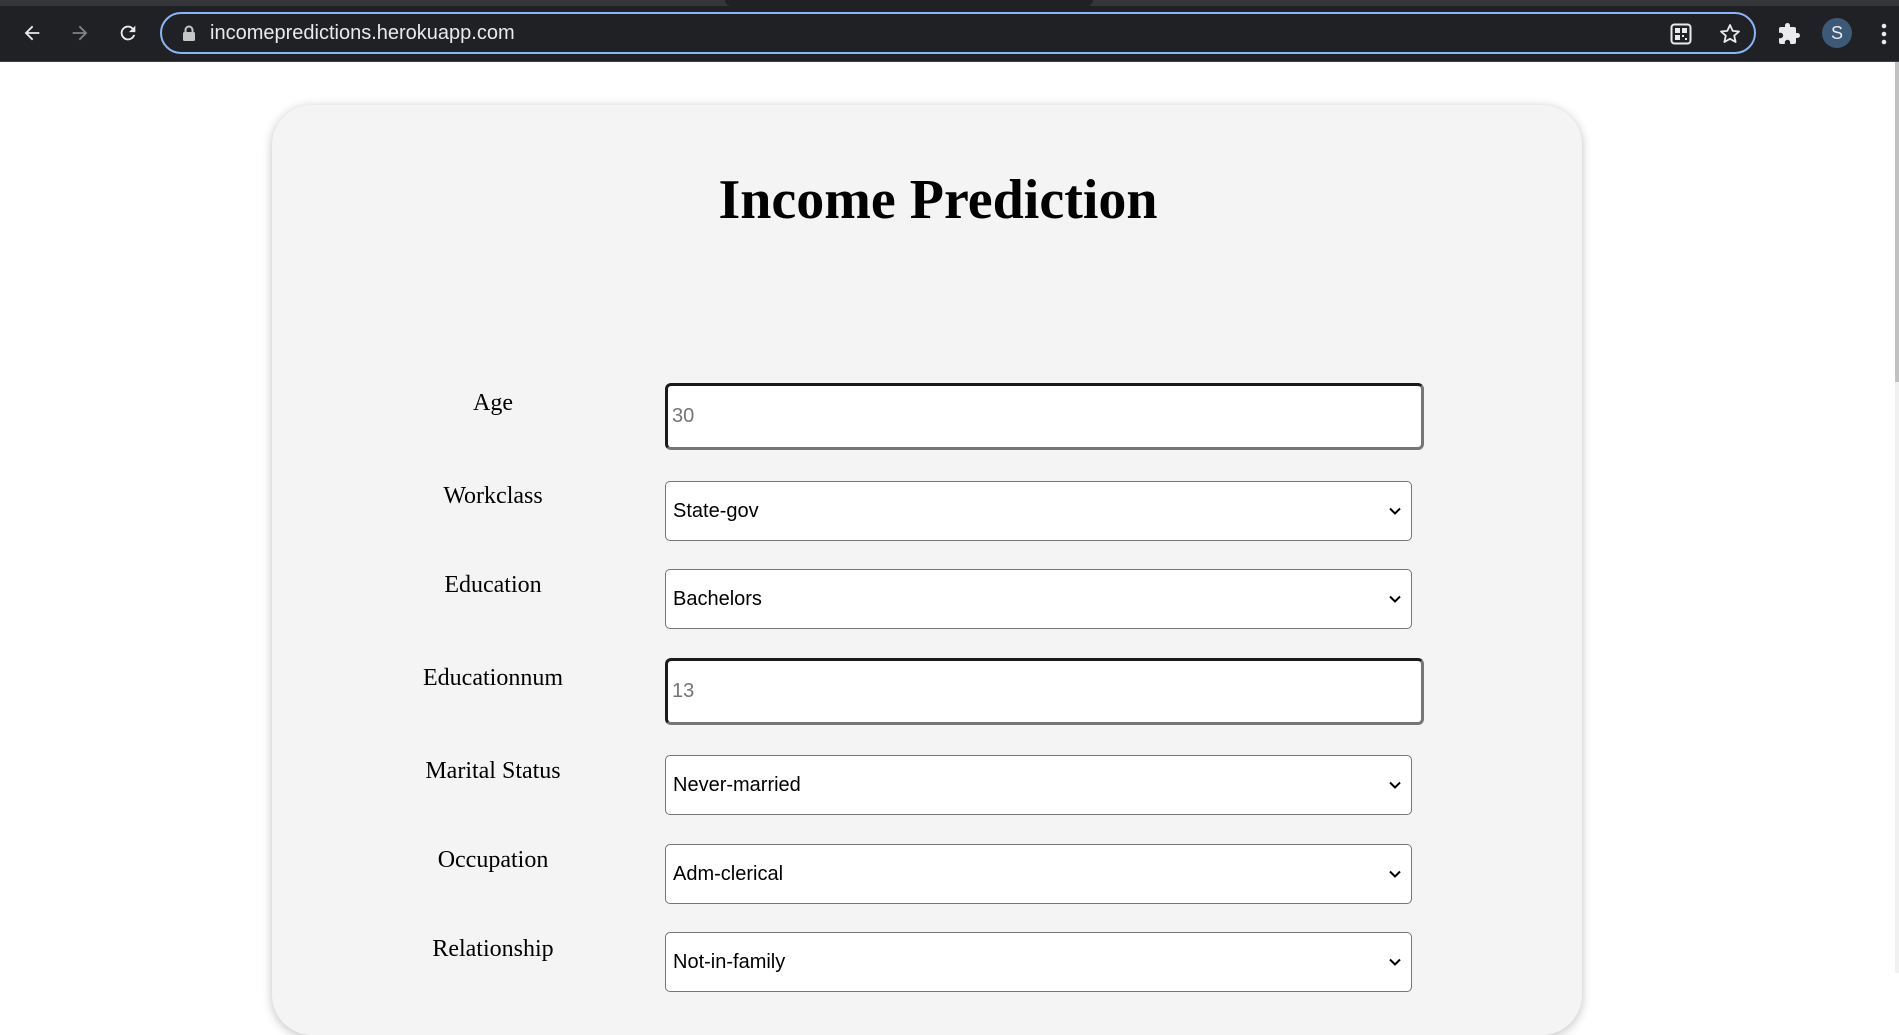 This screenshot has height=1035, width=1899. I want to click on browser-toolbar: incomepredictions.herokuapp.com S, so click(949, 31).